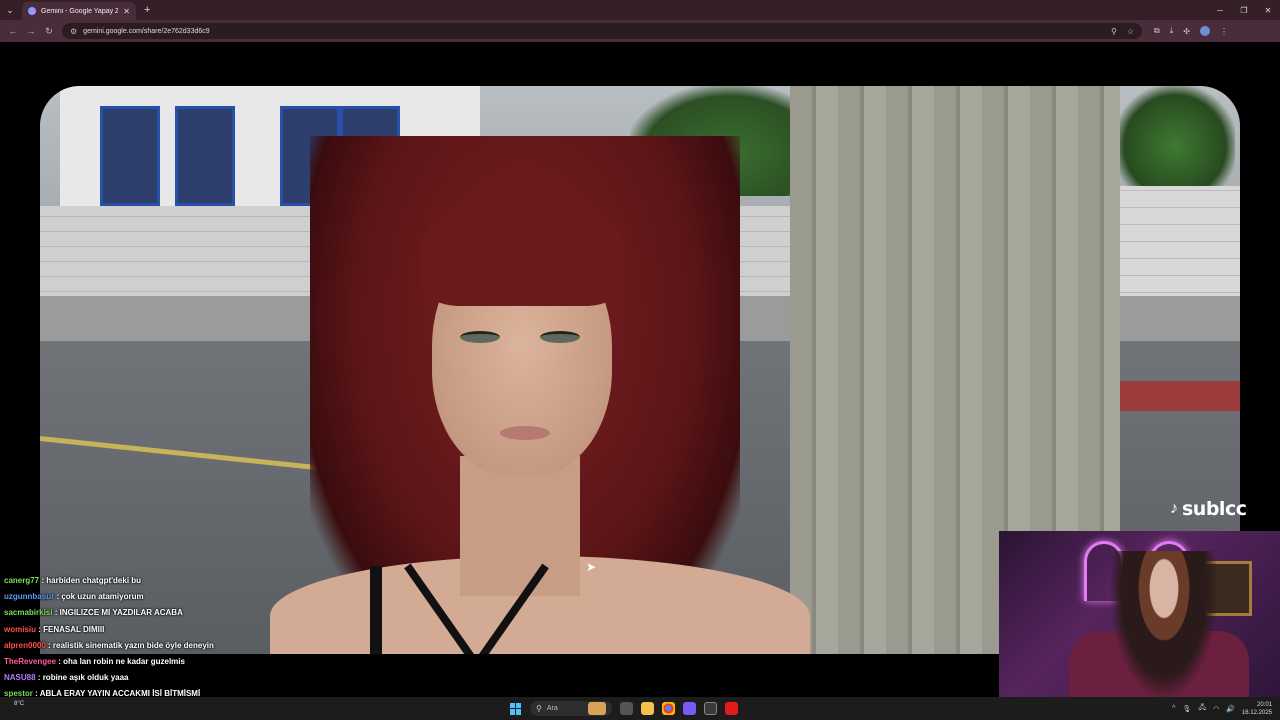 This screenshot has height=720, width=1280. What do you see at coordinates (1214, 509) in the screenshot?
I see `watermark-text: sublcc` at bounding box center [1214, 509].